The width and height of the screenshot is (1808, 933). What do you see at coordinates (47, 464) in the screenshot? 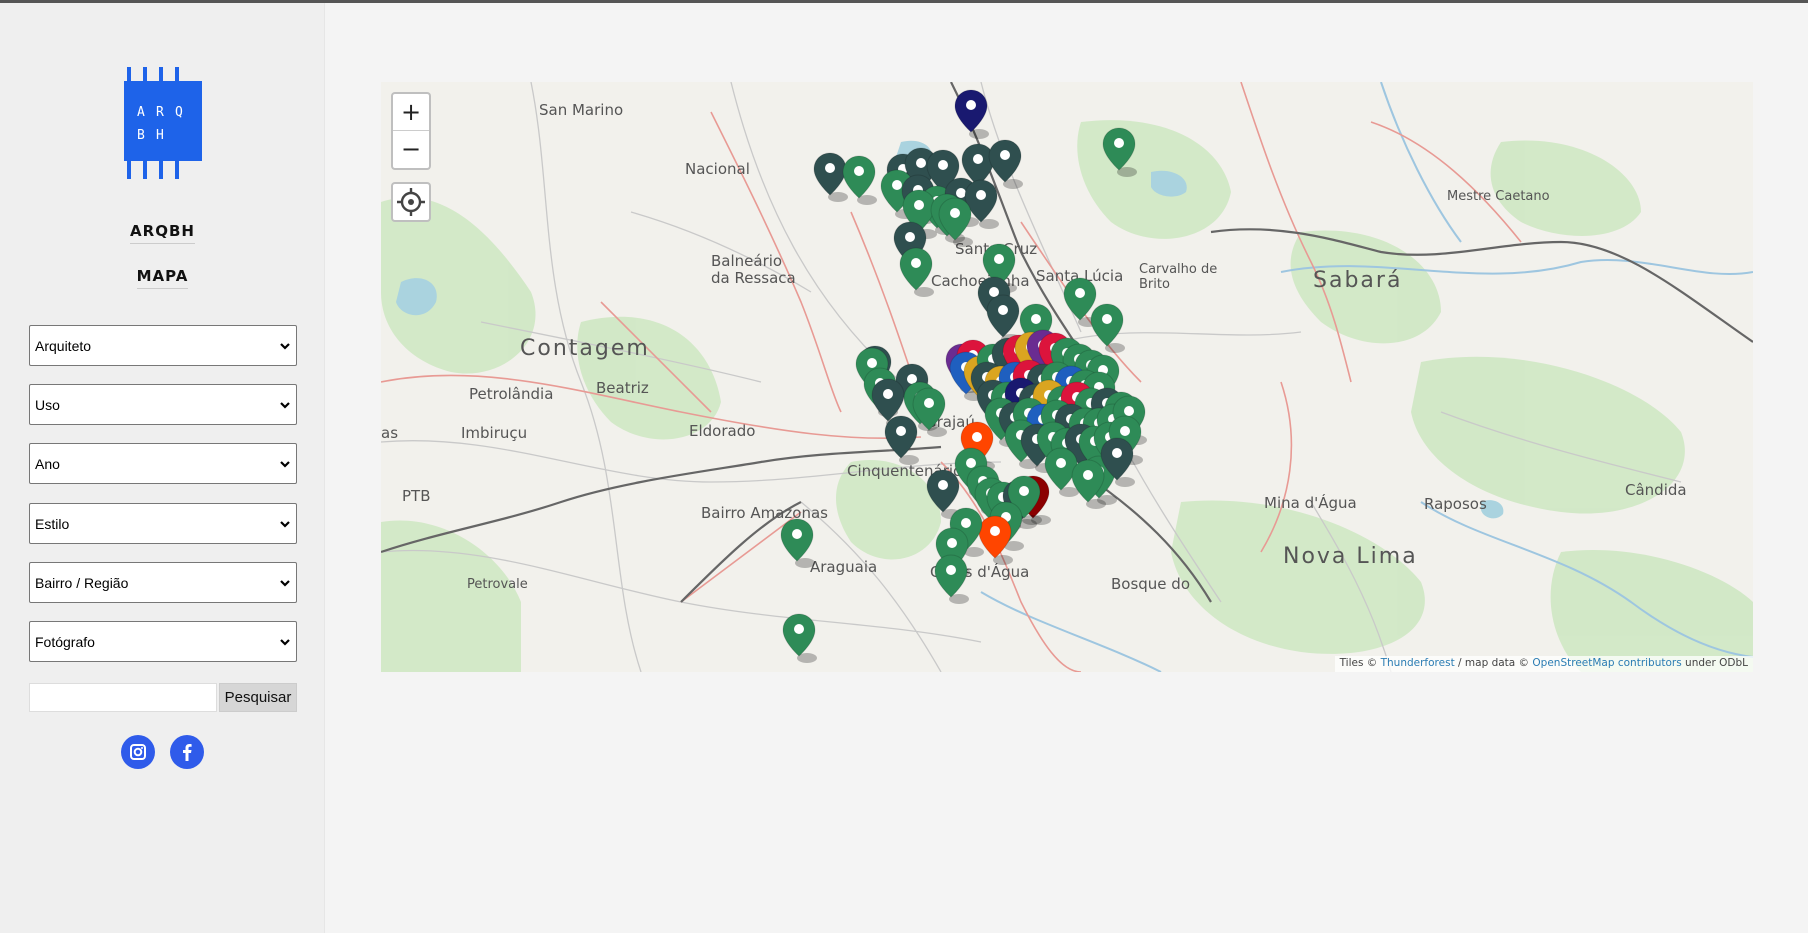
I see `filter-ano-value: Ano` at bounding box center [47, 464].